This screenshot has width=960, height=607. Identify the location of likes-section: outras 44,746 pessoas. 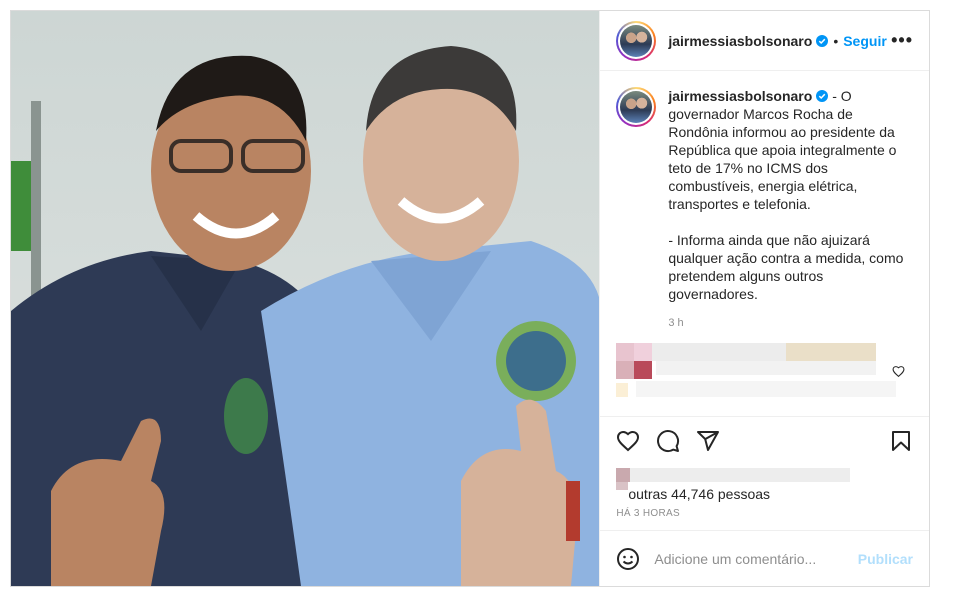
(764, 484).